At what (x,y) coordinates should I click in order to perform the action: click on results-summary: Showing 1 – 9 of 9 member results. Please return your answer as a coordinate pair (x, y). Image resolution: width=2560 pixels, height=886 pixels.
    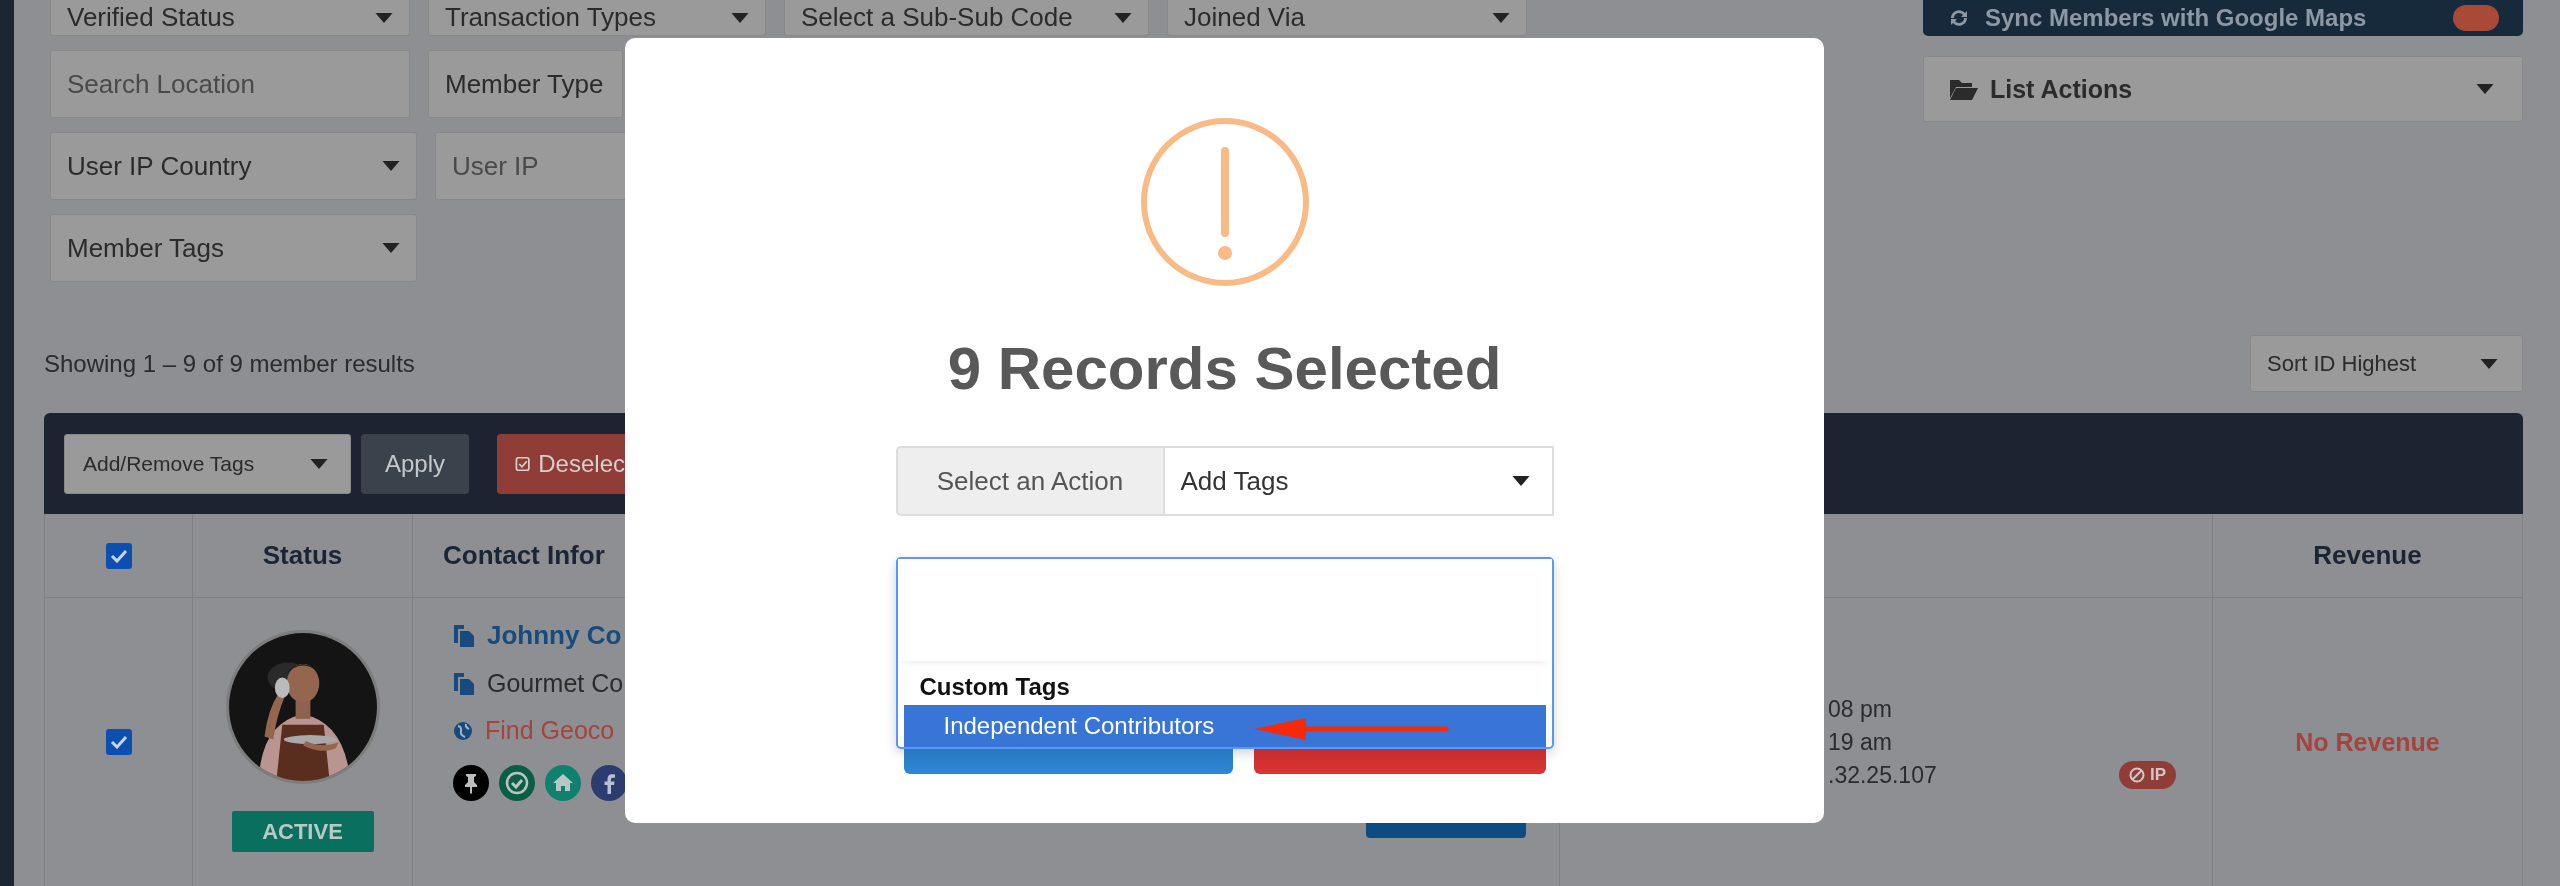
    Looking at the image, I should click on (229, 363).